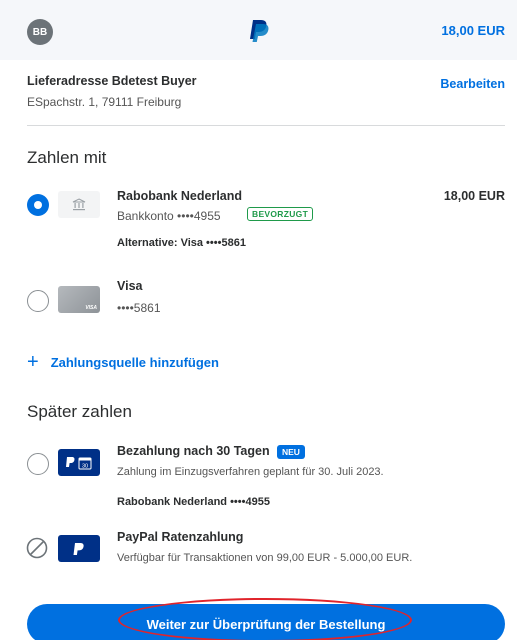 The height and width of the screenshot is (640, 517). What do you see at coordinates (193, 502) in the screenshot?
I see `pay-later-source: Rabobank Nederland ••••4955` at bounding box center [193, 502].